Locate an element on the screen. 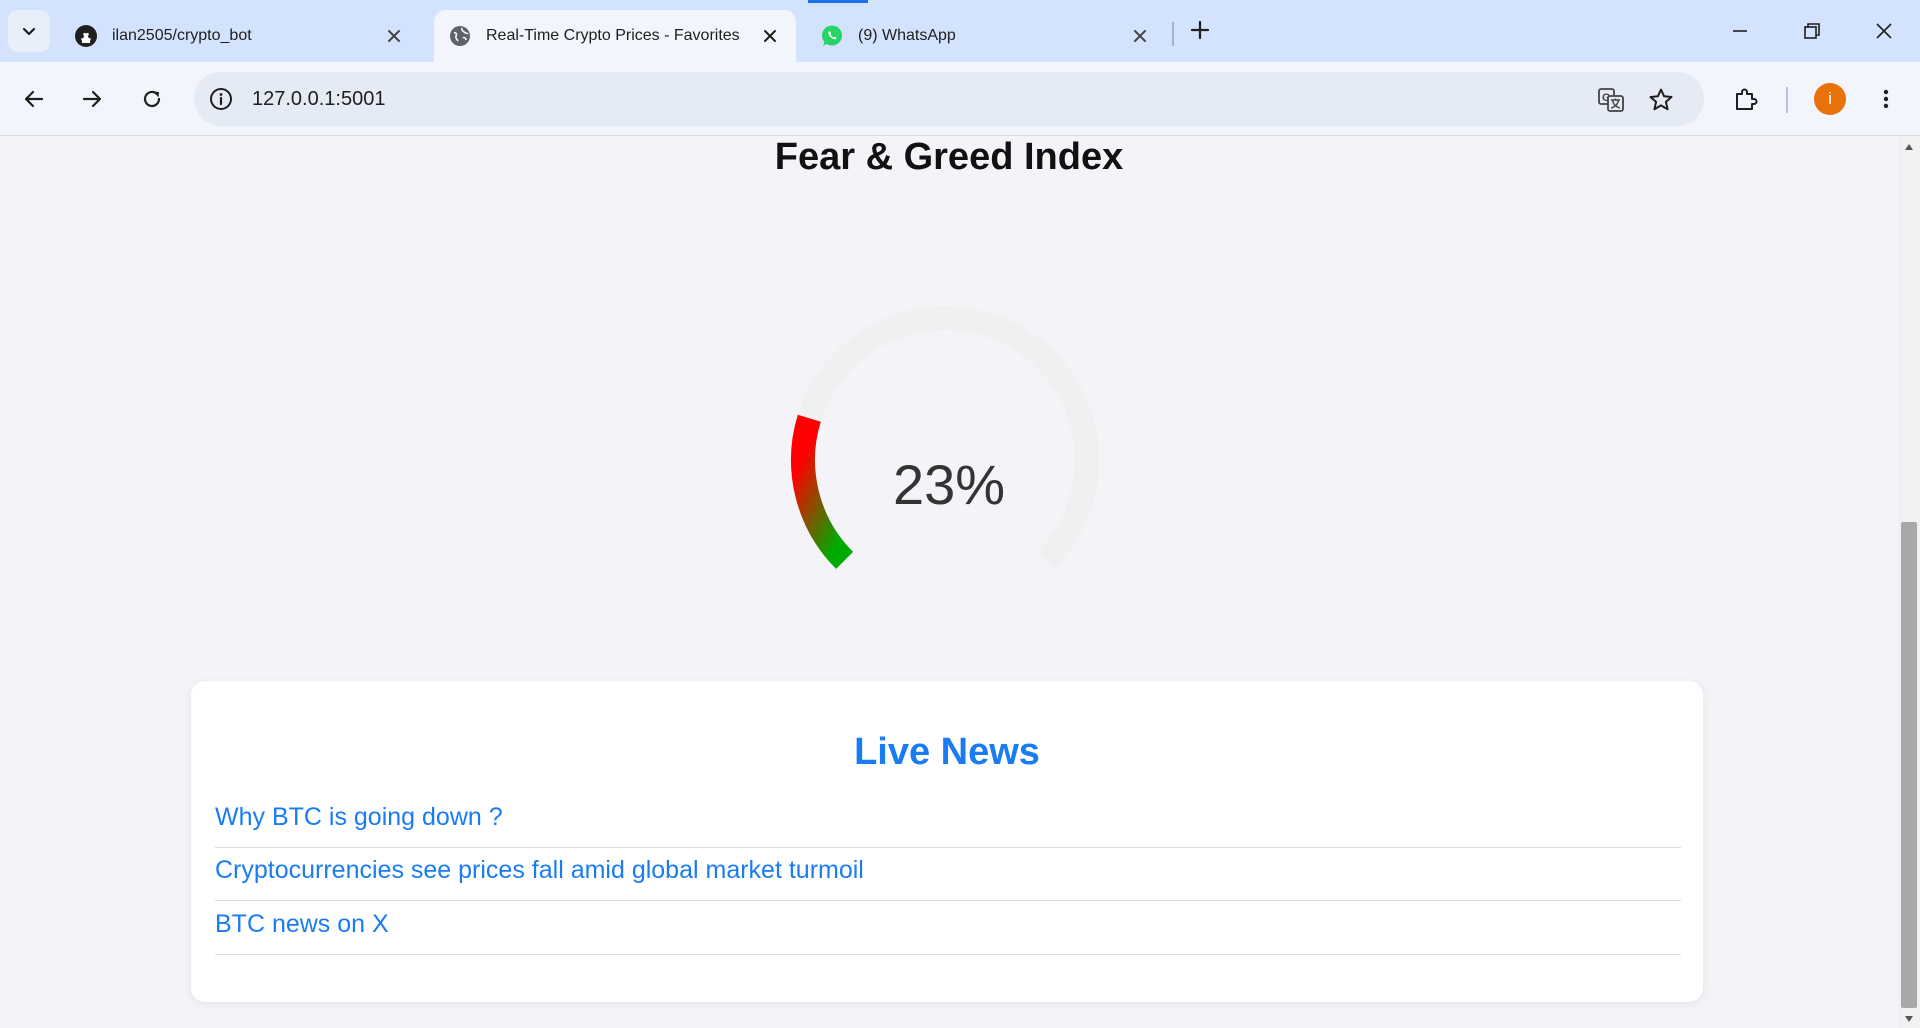 Image resolution: width=1920 pixels, height=1028 pixels. arrow-right-icon is located at coordinates (92, 99).